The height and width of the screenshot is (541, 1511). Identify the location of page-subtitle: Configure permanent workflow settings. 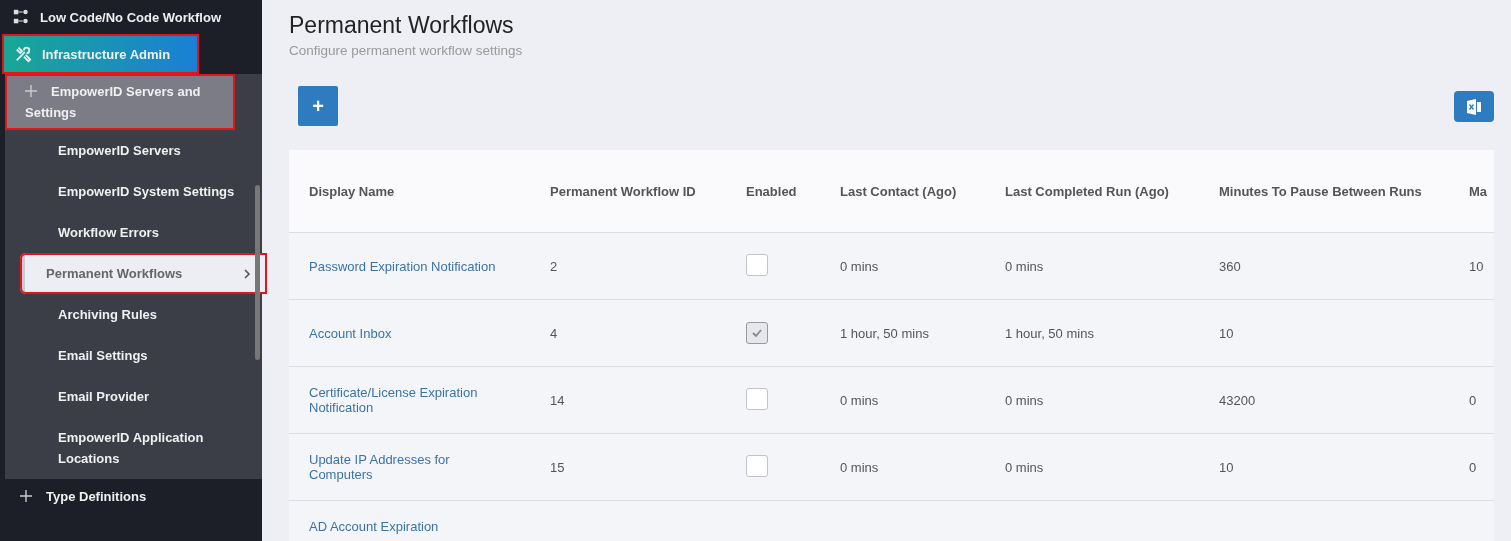
(406, 50).